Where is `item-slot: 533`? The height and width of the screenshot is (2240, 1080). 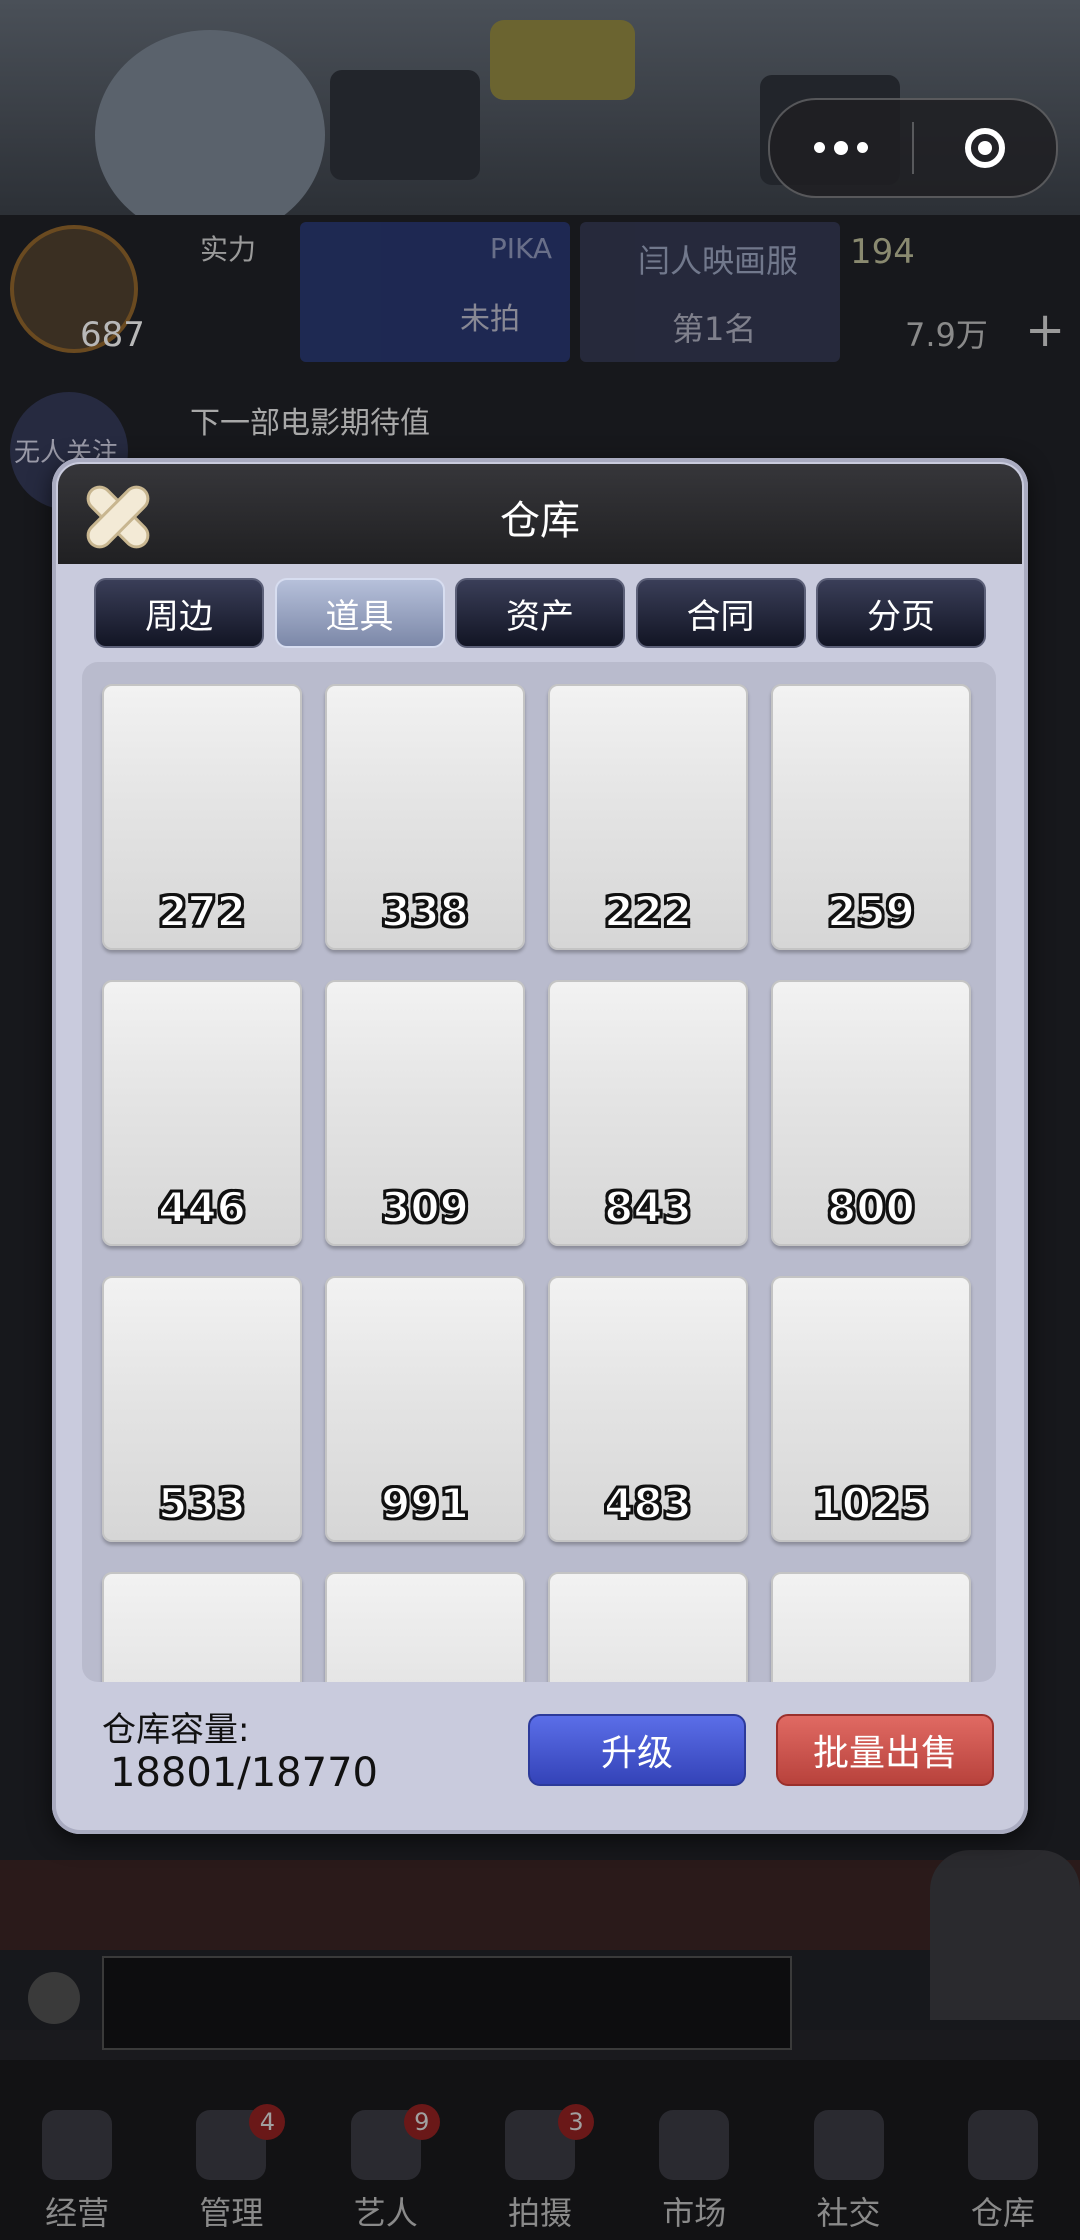
item-slot: 533 is located at coordinates (202, 1409).